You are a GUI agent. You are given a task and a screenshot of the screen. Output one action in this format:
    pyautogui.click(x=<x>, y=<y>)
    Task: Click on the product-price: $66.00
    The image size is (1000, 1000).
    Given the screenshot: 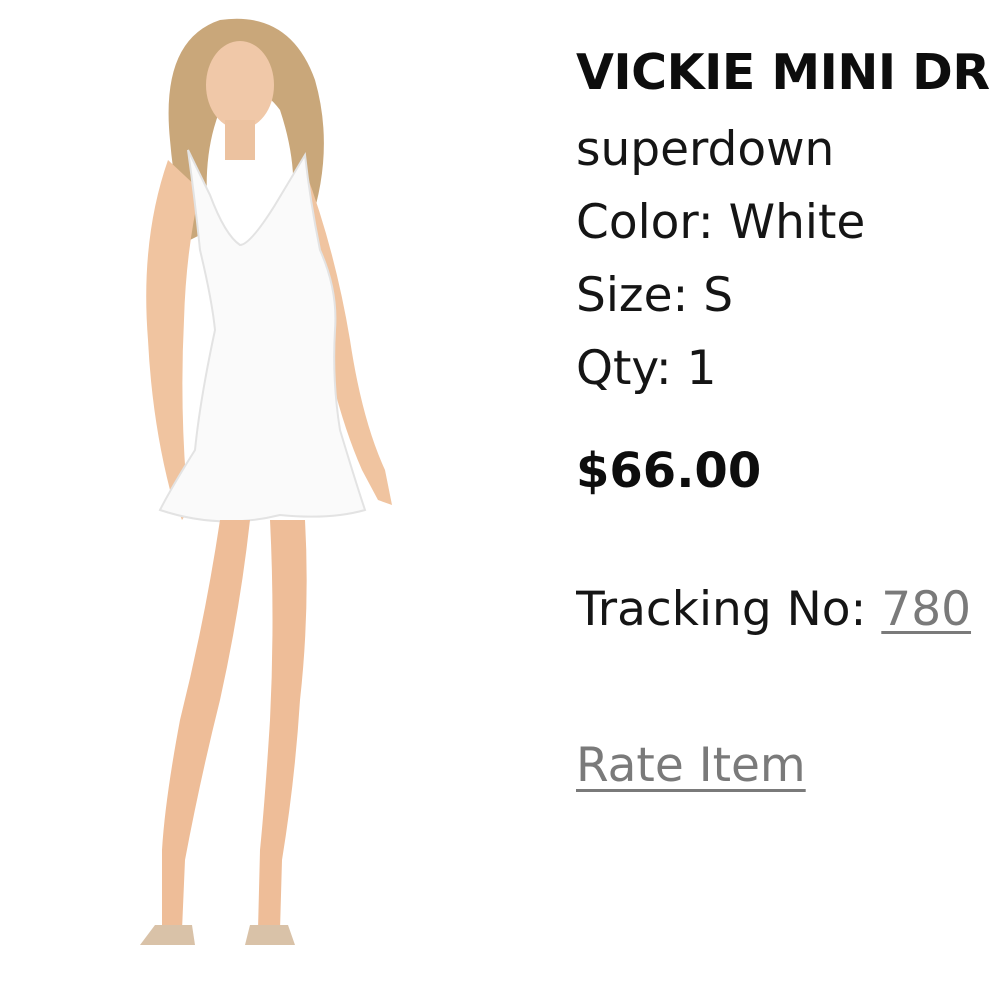 What is the action you would take?
    pyautogui.click(x=669, y=471)
    